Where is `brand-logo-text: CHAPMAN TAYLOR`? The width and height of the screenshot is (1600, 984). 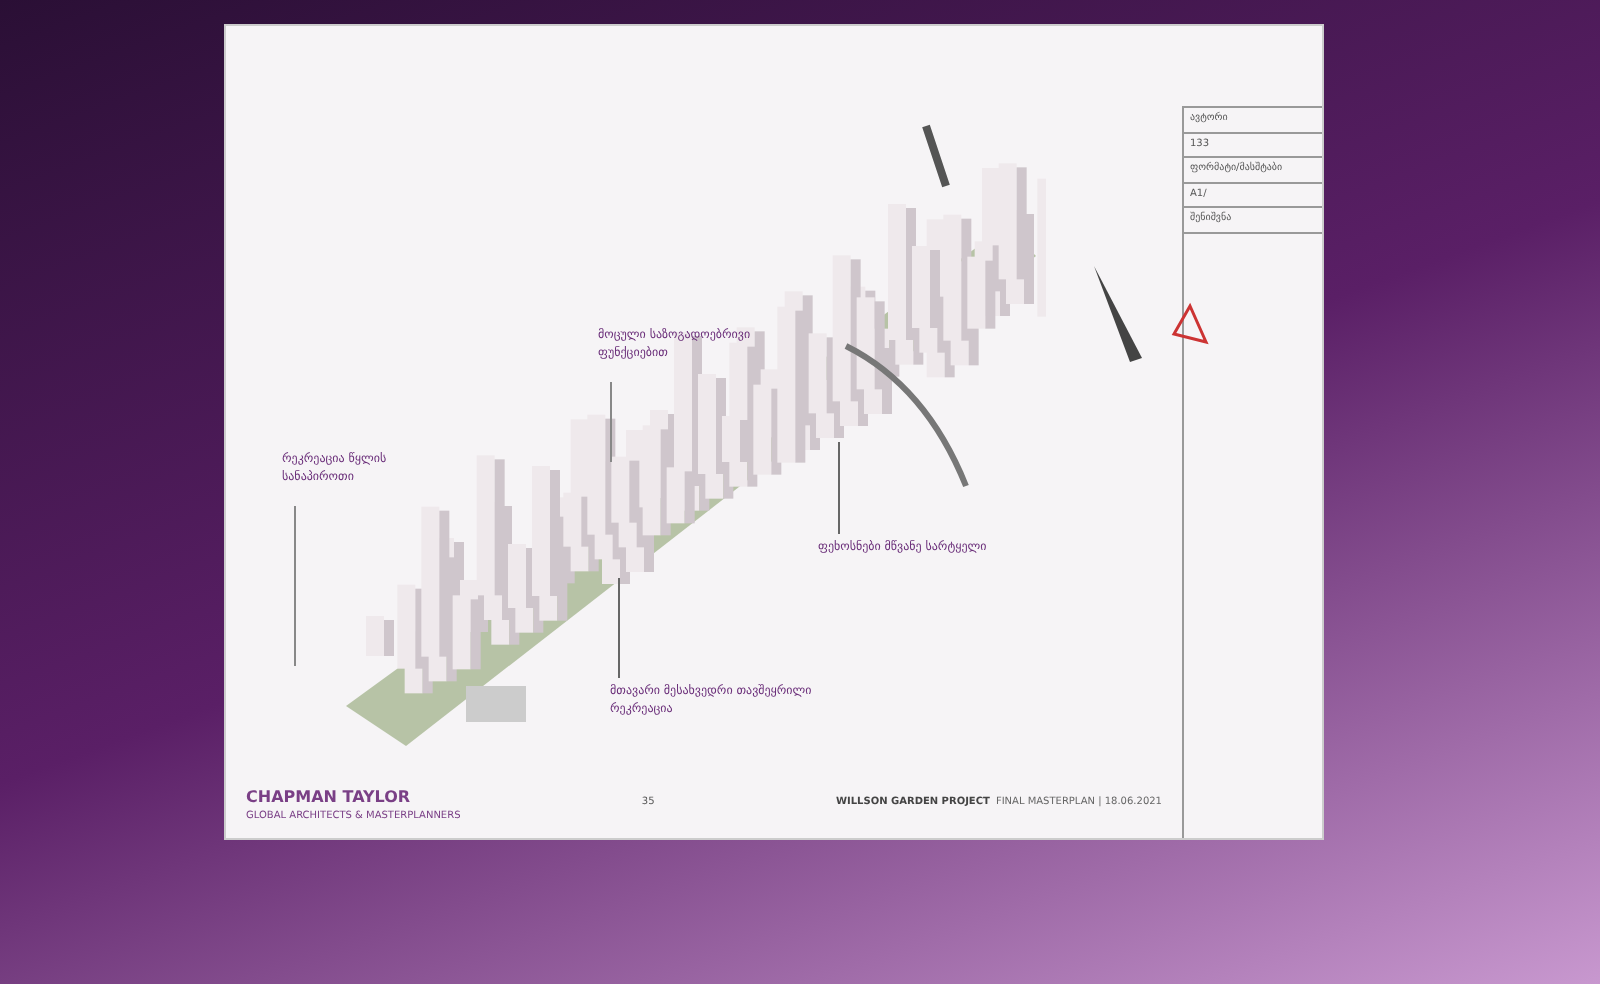
brand-logo-text: CHAPMAN TAYLOR is located at coordinates (329, 798).